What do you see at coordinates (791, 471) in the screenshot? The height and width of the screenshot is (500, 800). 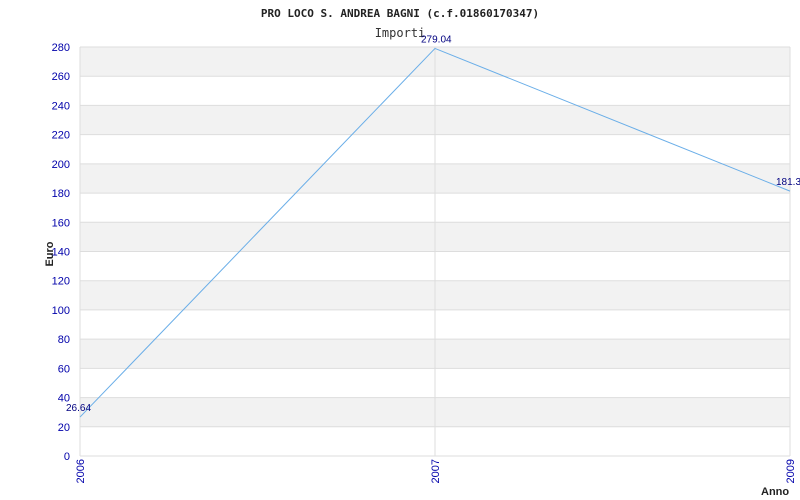 I see `x-tick-label: 2009` at bounding box center [791, 471].